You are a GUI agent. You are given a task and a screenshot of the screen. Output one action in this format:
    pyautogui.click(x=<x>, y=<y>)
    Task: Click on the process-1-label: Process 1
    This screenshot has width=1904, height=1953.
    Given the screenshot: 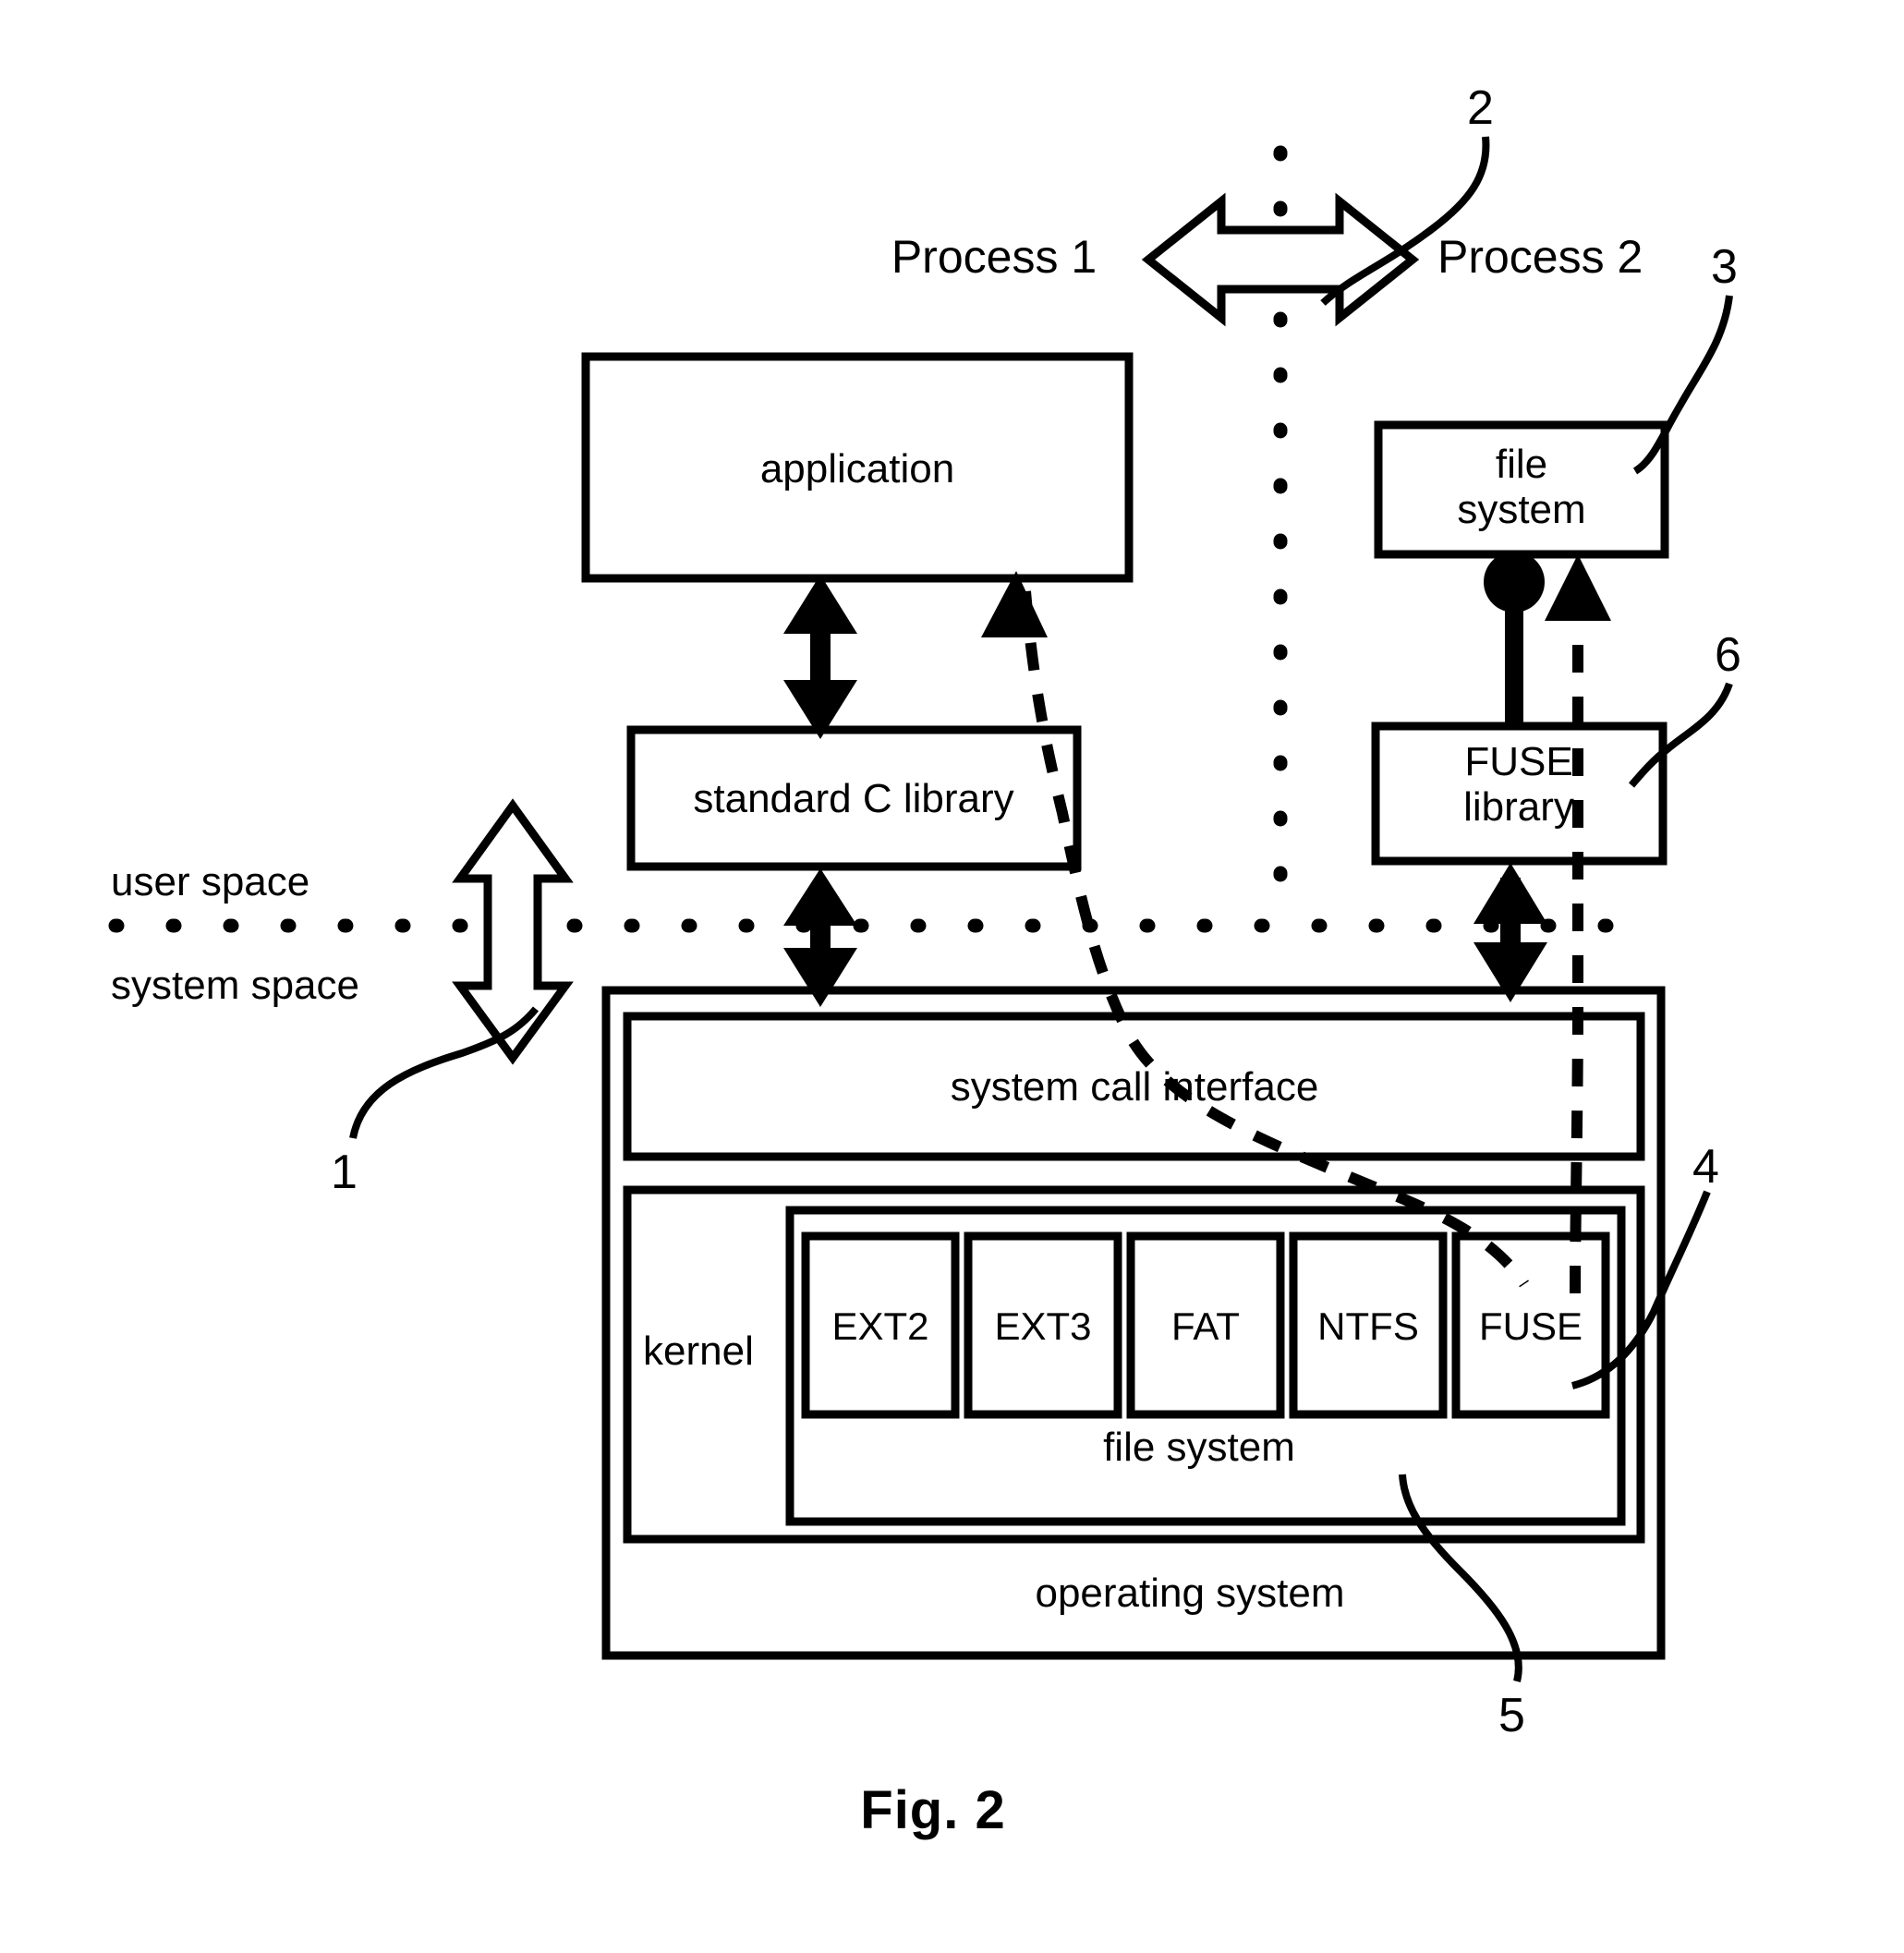 What is the action you would take?
    pyautogui.click(x=994, y=257)
    